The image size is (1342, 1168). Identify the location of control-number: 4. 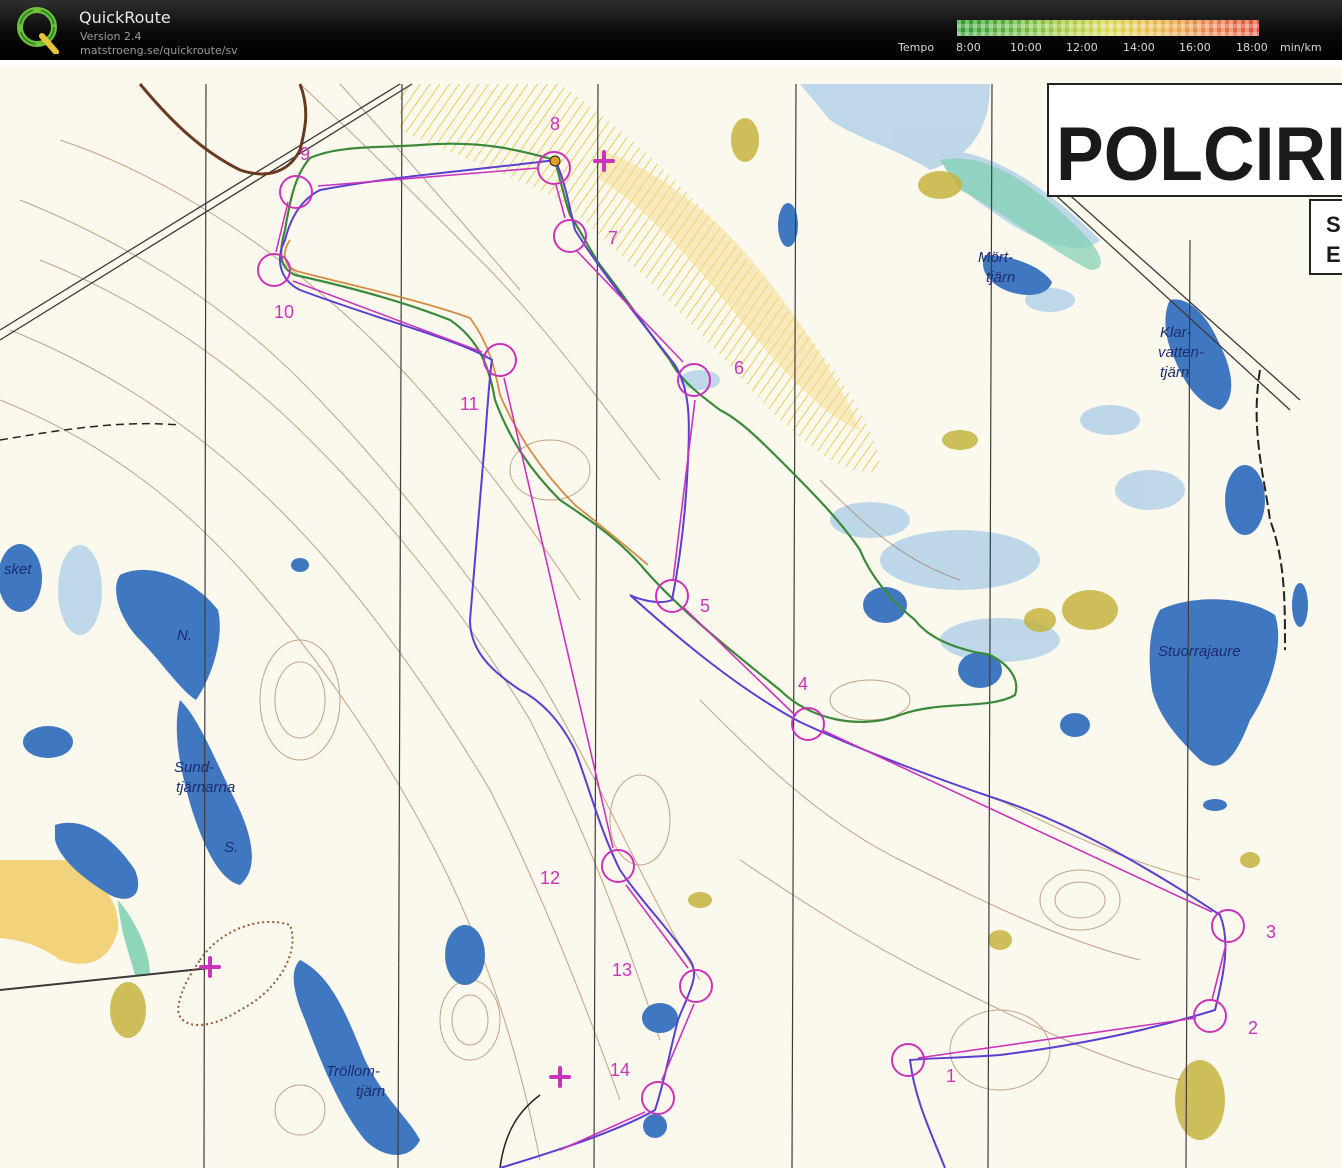
(803, 684).